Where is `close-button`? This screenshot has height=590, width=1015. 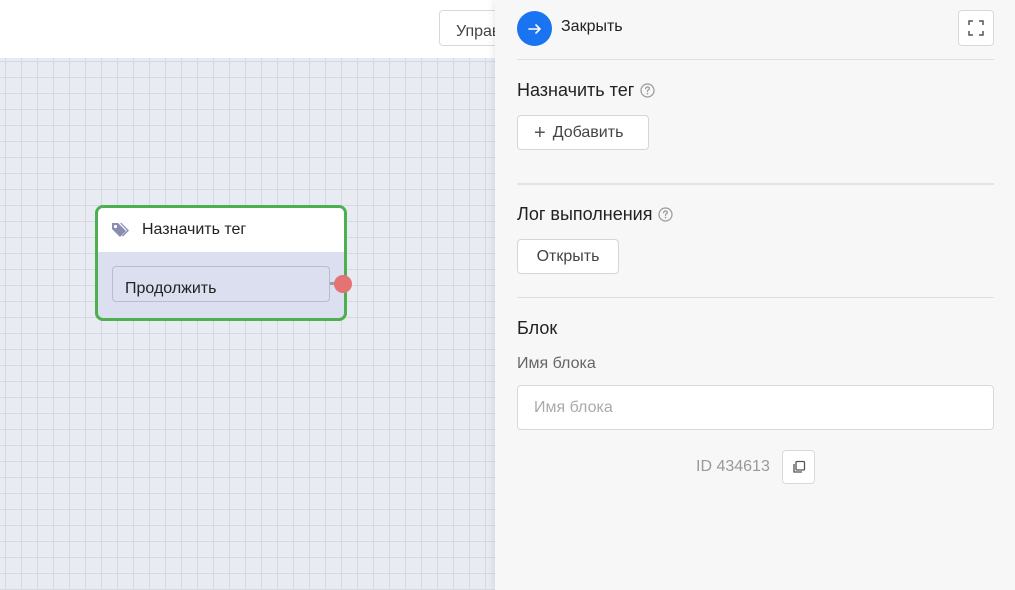
close-button is located at coordinates (534, 28).